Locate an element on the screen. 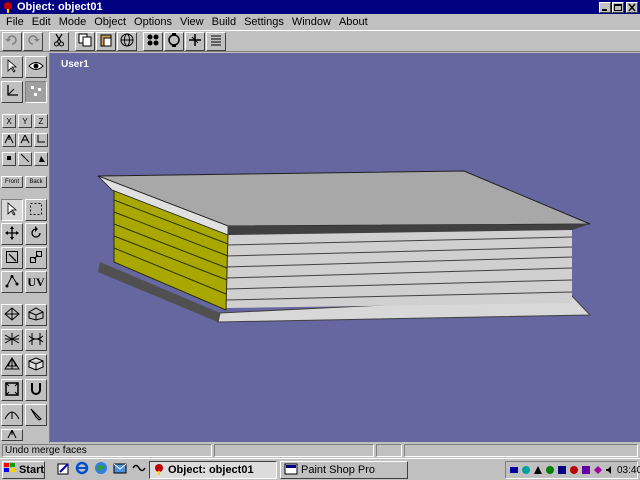 The image size is (640, 480). pointer-tool is located at coordinates (12, 210).